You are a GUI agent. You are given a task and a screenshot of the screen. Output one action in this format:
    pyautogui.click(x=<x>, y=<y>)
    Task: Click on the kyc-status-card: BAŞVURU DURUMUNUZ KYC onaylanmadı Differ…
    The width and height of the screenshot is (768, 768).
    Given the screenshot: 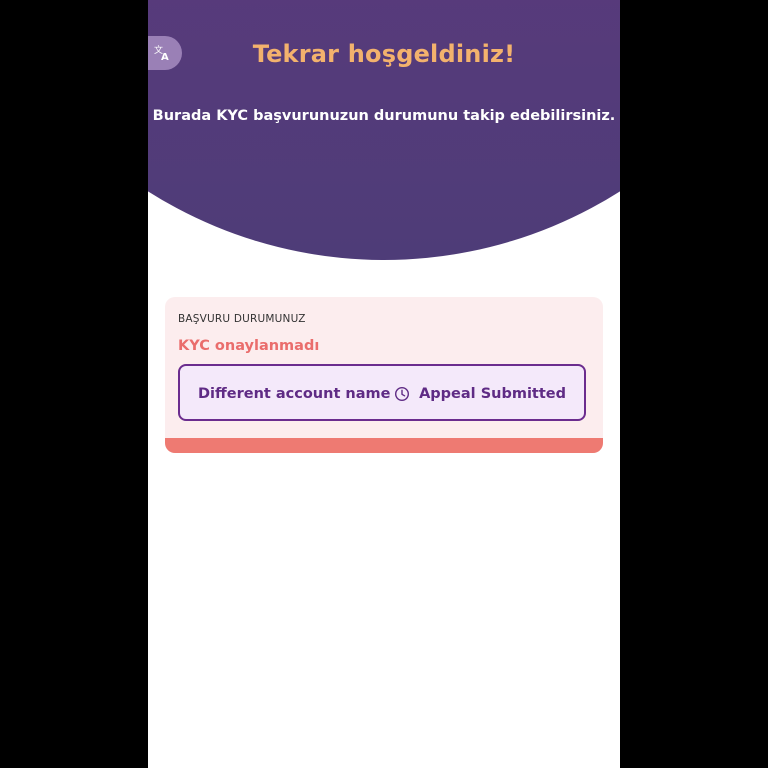 What is the action you would take?
    pyautogui.click(x=384, y=375)
    